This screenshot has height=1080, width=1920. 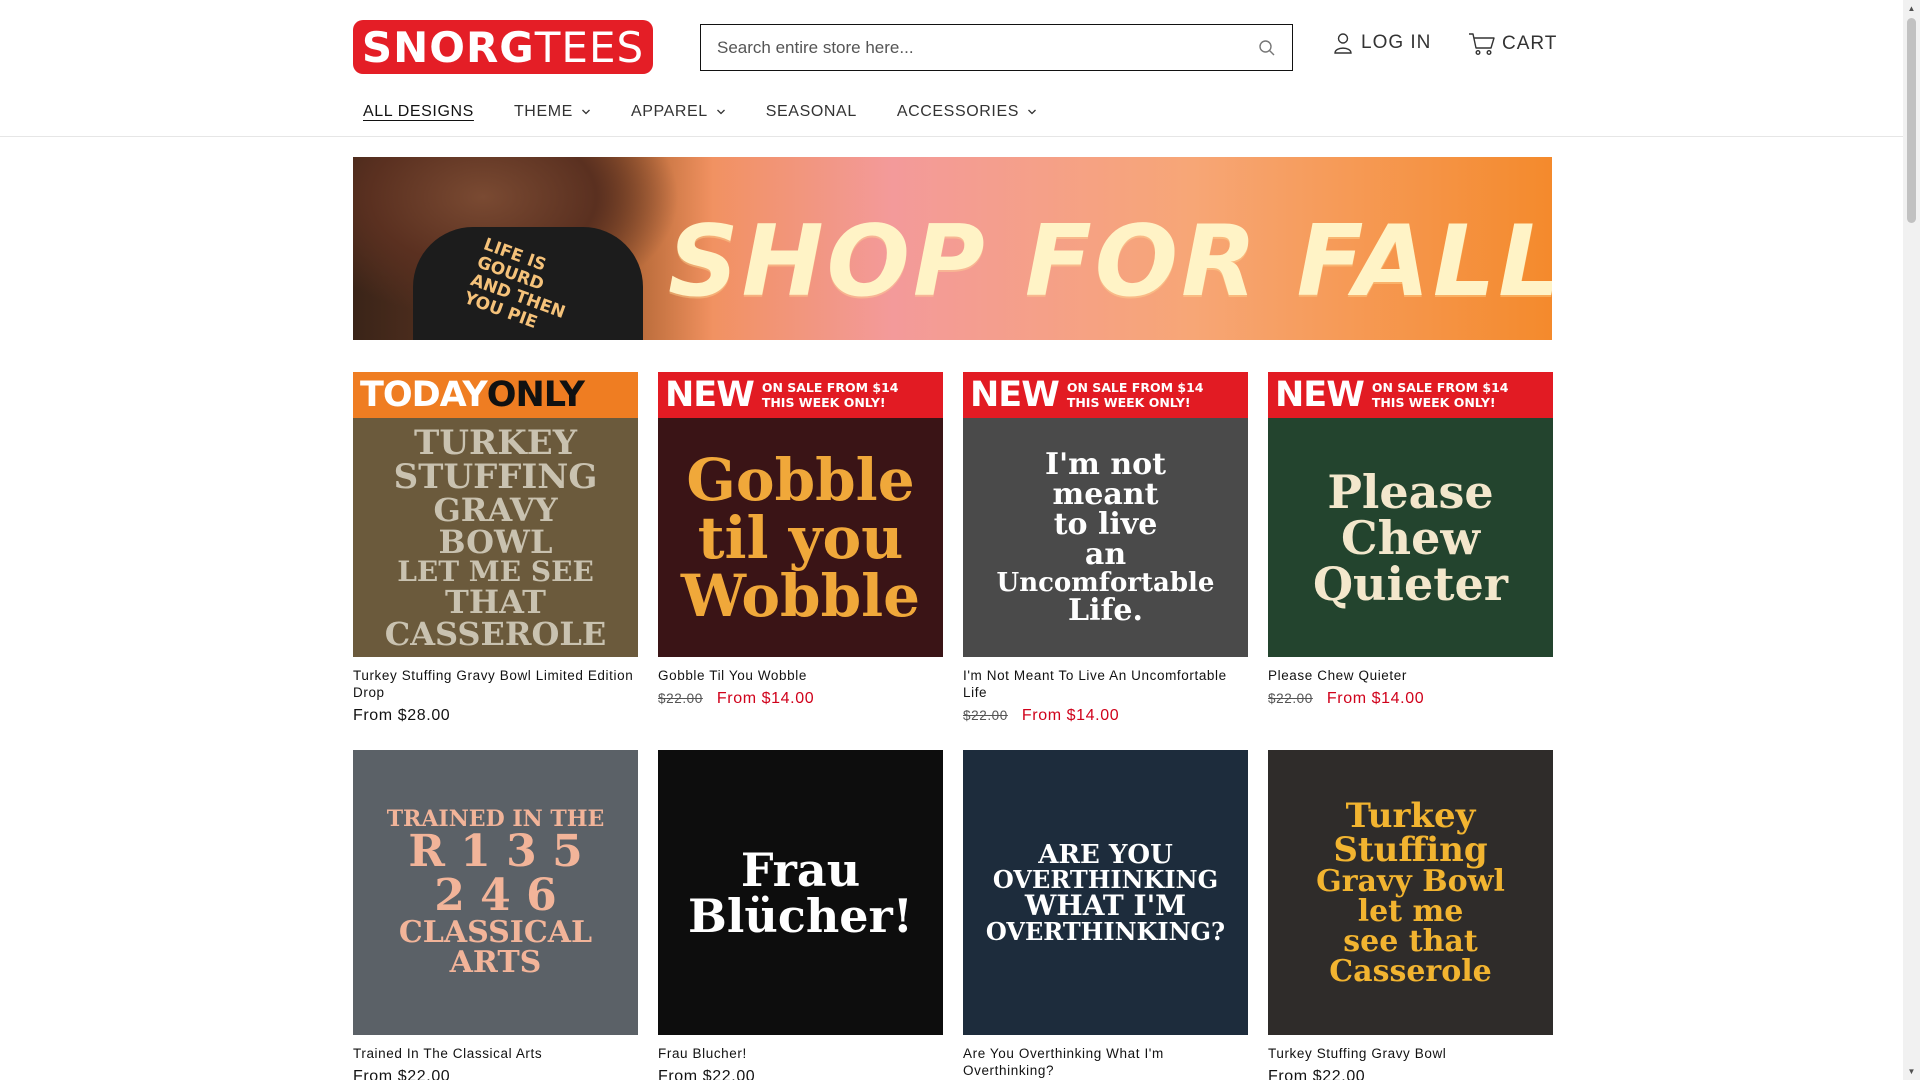 I want to click on nav-item-accessories: ACCESSORIES, so click(x=967, y=112).